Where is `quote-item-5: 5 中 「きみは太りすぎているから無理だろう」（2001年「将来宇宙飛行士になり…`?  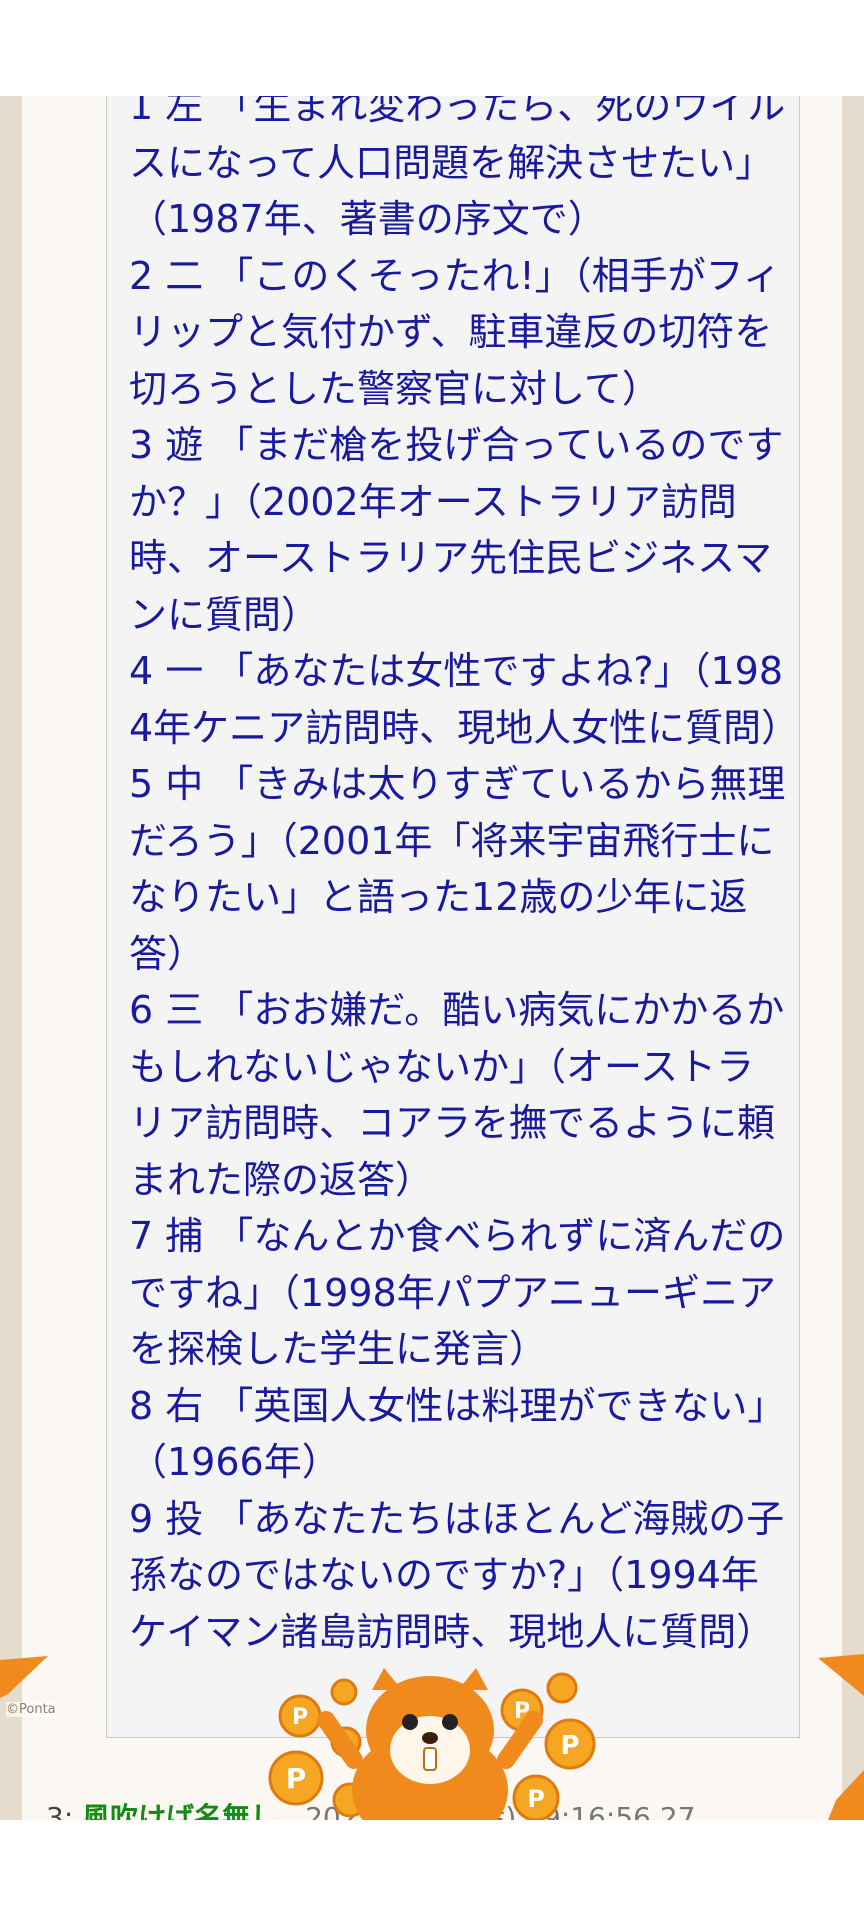
quote-item-5: 5 中 「きみは太りすぎているから無理だろう」（2001年「将来宇宙飛行士になり… is located at coordinates (457, 869).